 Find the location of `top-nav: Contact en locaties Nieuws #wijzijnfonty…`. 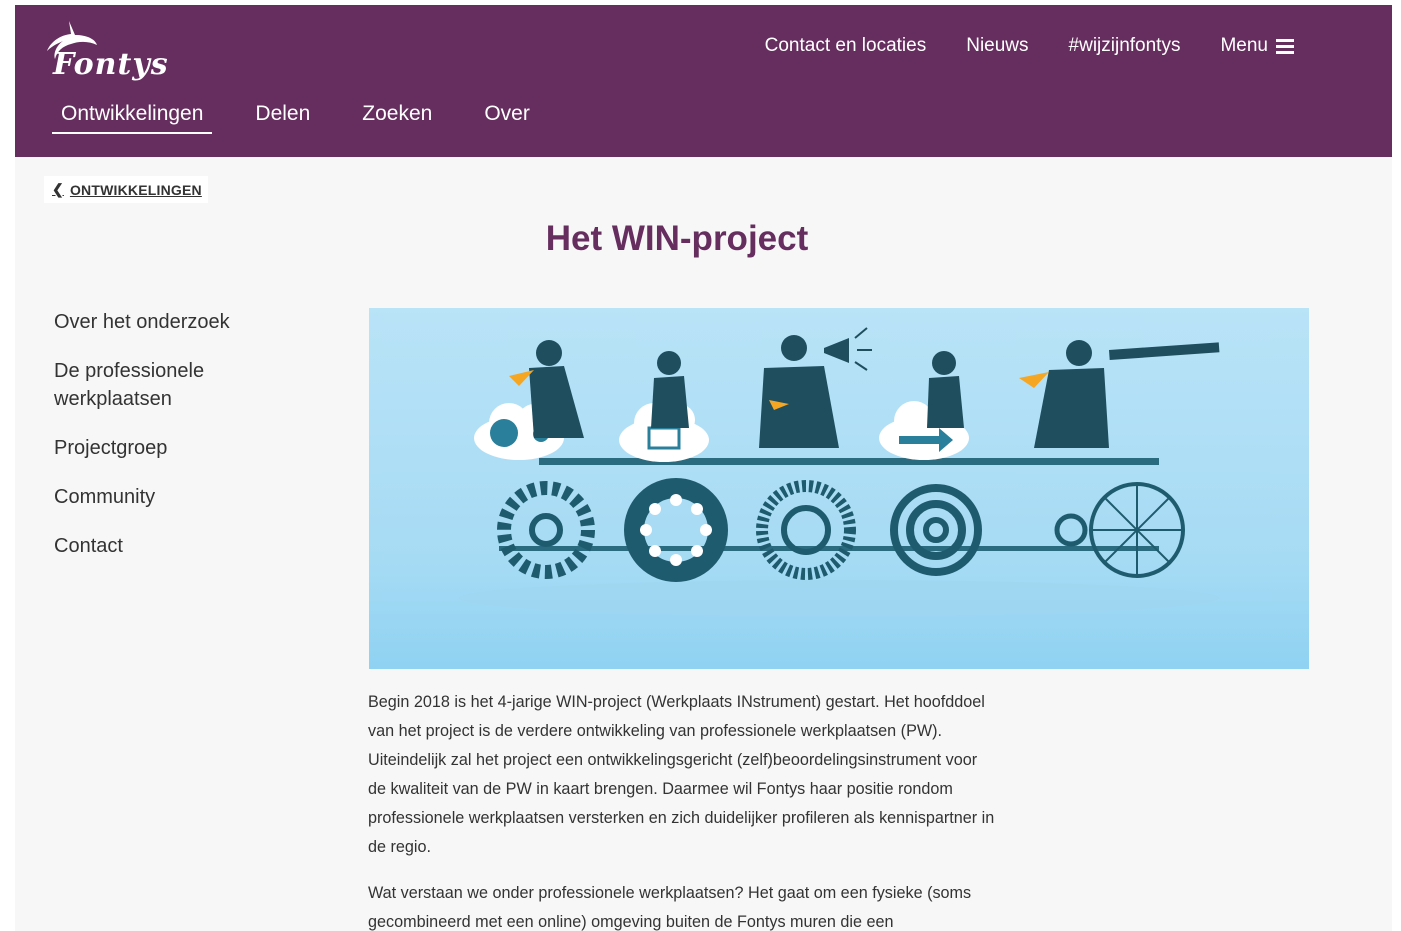

top-nav: Contact en locaties Nieuws #wijzijnfonty… is located at coordinates (1009, 46).